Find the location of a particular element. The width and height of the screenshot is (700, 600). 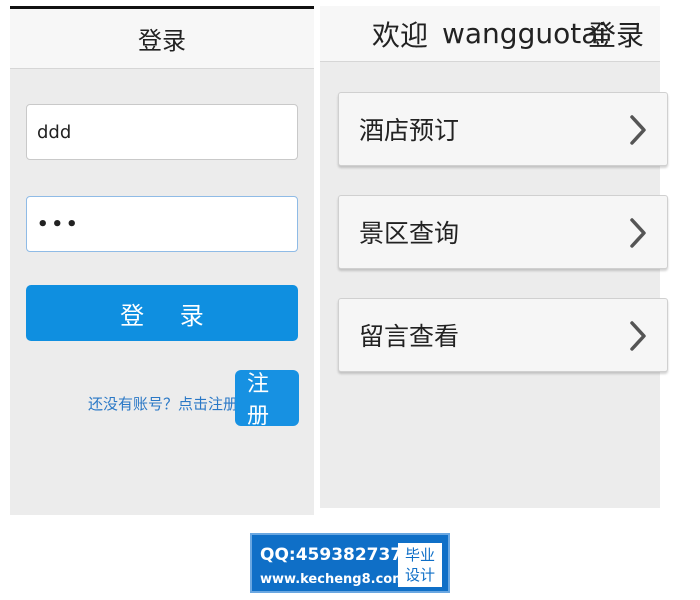

username-value: ddd is located at coordinates (54, 132).